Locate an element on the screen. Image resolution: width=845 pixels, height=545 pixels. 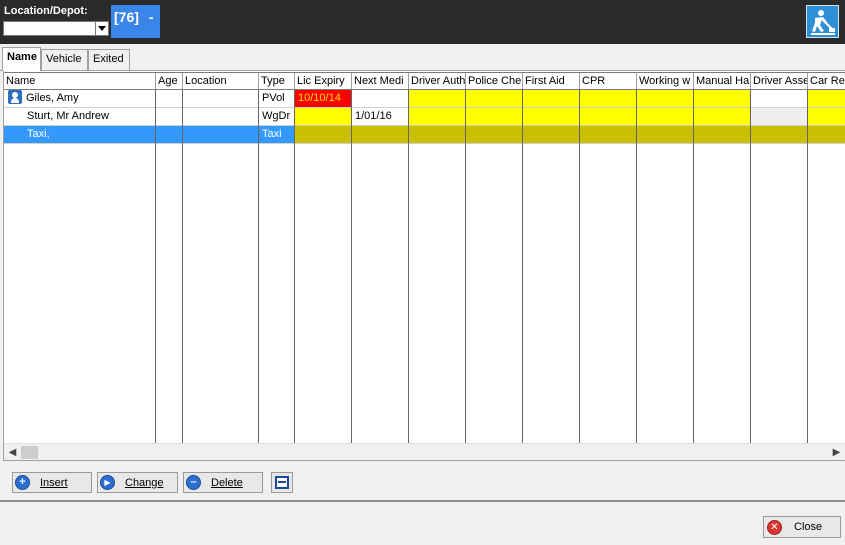
cell-type: PVol is located at coordinates (277, 99).